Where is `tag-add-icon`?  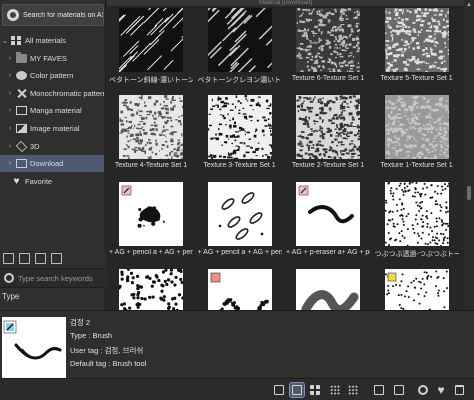
tag-add-icon is located at coordinates (8, 258).